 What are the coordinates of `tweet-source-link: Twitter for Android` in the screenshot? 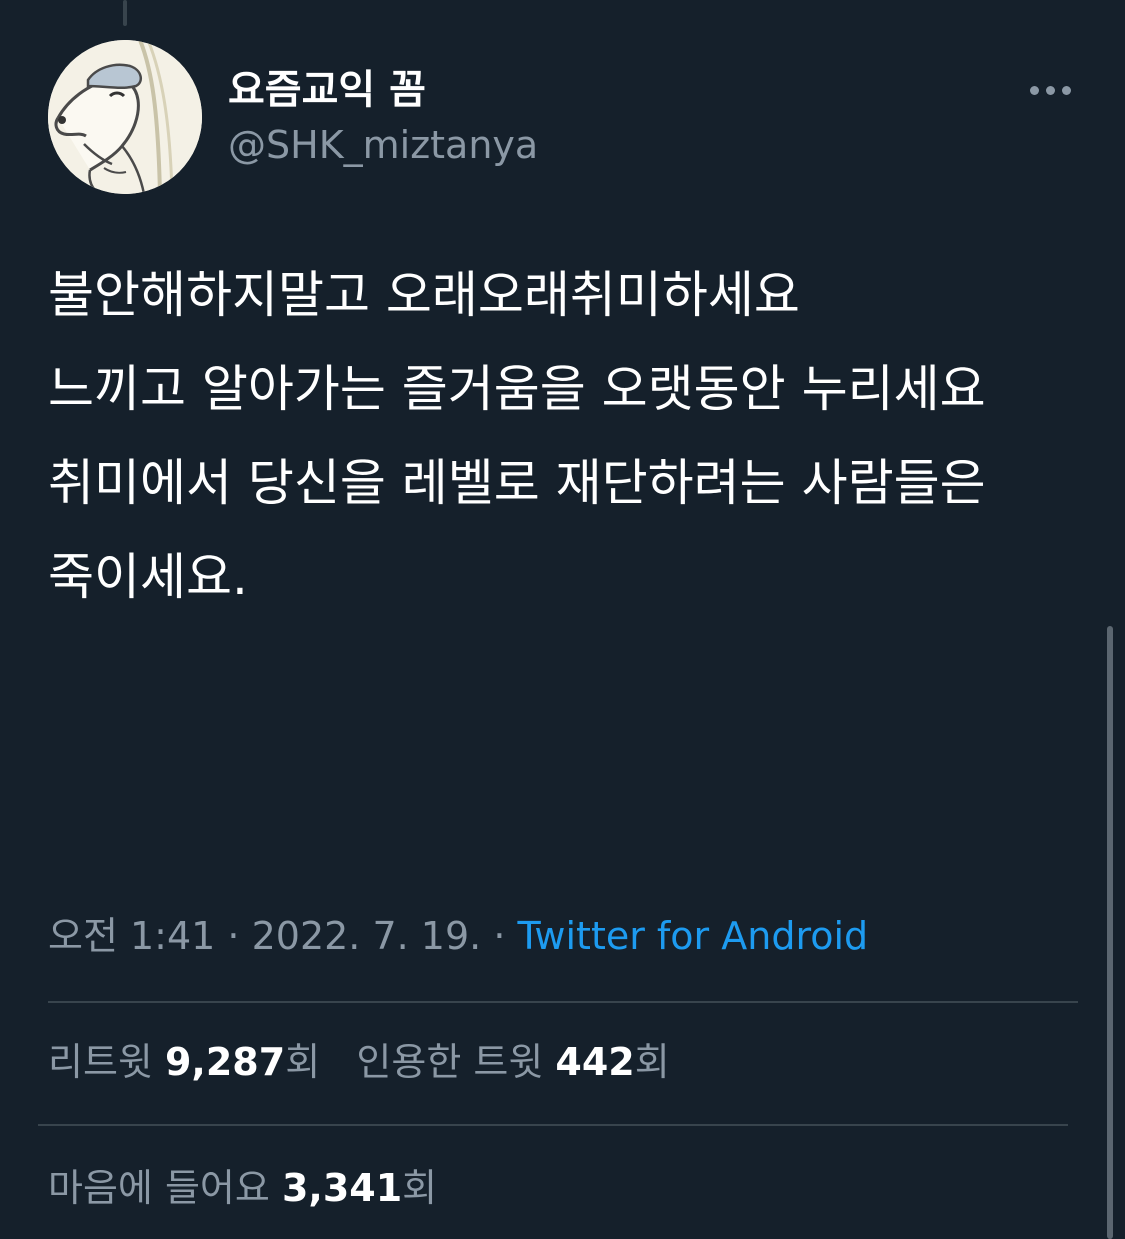 It's located at (692, 936).